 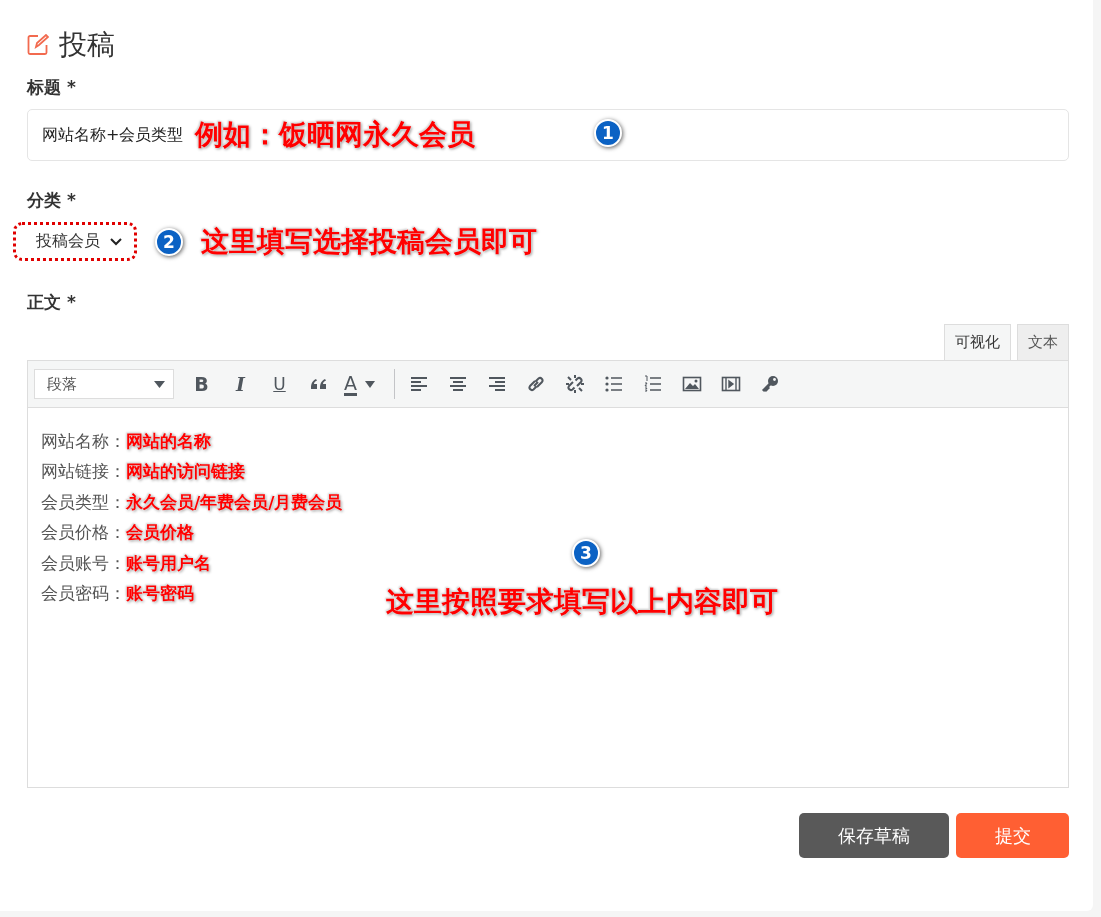 What do you see at coordinates (83, 502) in the screenshot?
I see `content-label: 会员类型：` at bounding box center [83, 502].